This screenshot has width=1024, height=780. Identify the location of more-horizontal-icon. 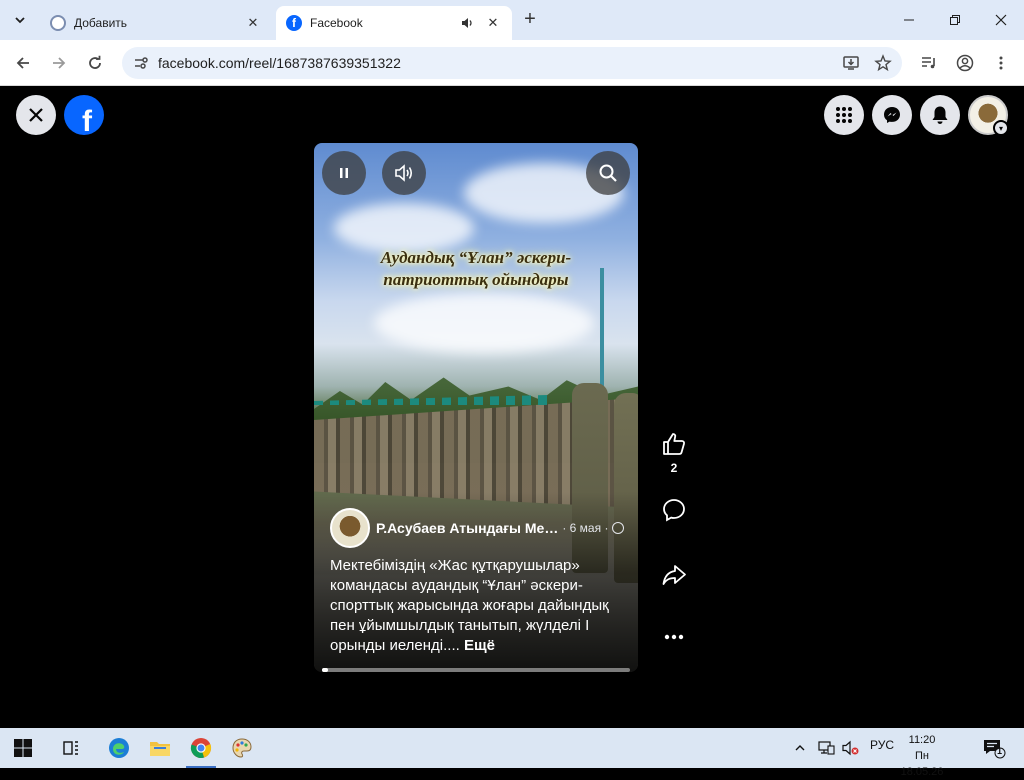
(674, 637).